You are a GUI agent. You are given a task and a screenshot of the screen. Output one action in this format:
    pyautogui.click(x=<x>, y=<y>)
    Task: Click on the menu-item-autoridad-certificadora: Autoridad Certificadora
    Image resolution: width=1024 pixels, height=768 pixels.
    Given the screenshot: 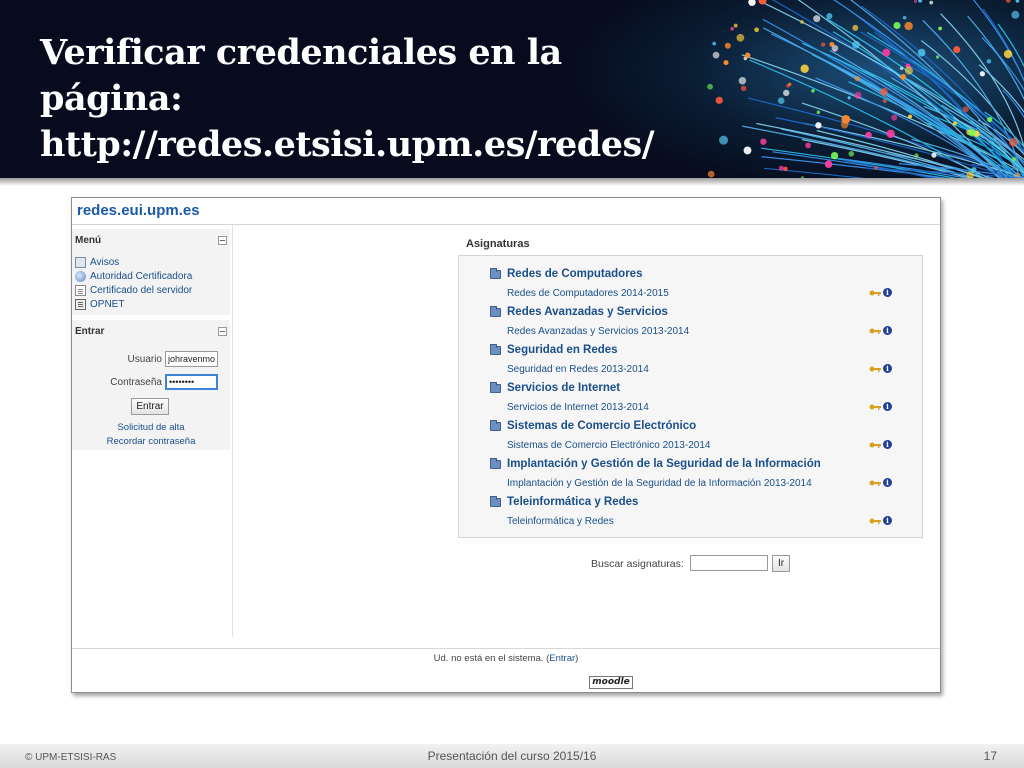 What is the action you would take?
    pyautogui.click(x=133, y=276)
    